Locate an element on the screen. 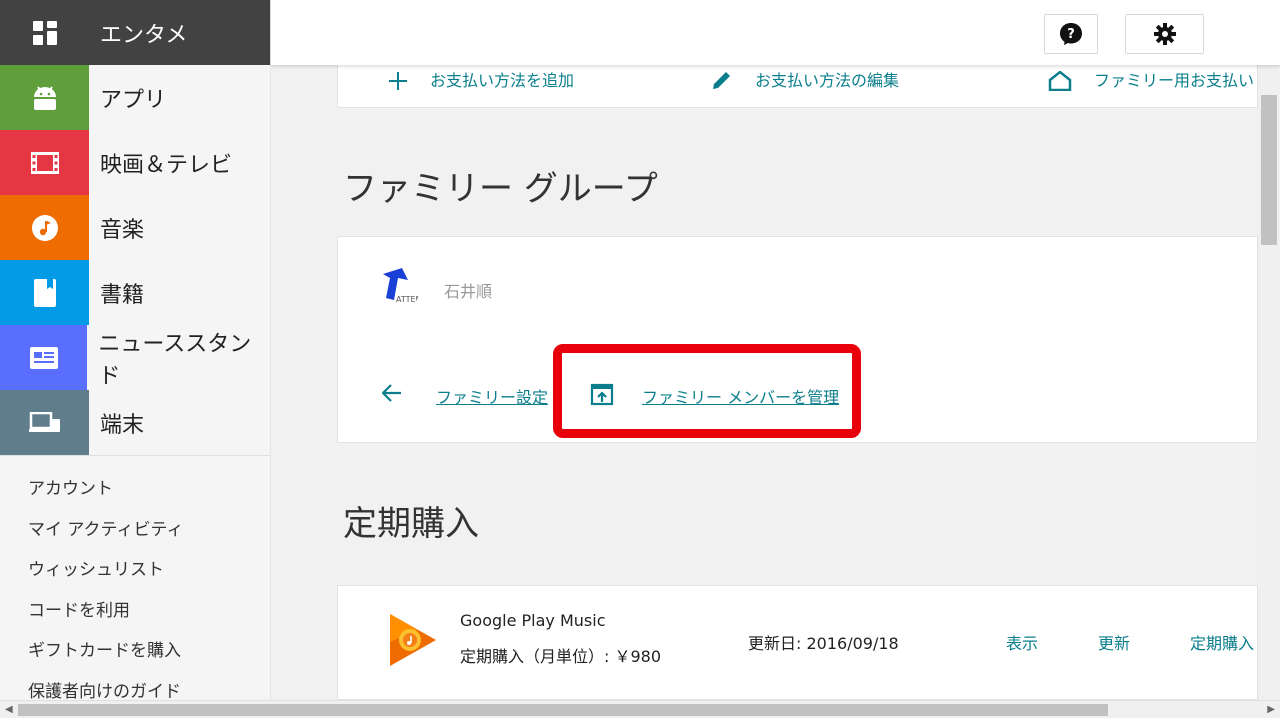 This screenshot has height=718, width=1280. apps-grid-icon is located at coordinates (44, 32).